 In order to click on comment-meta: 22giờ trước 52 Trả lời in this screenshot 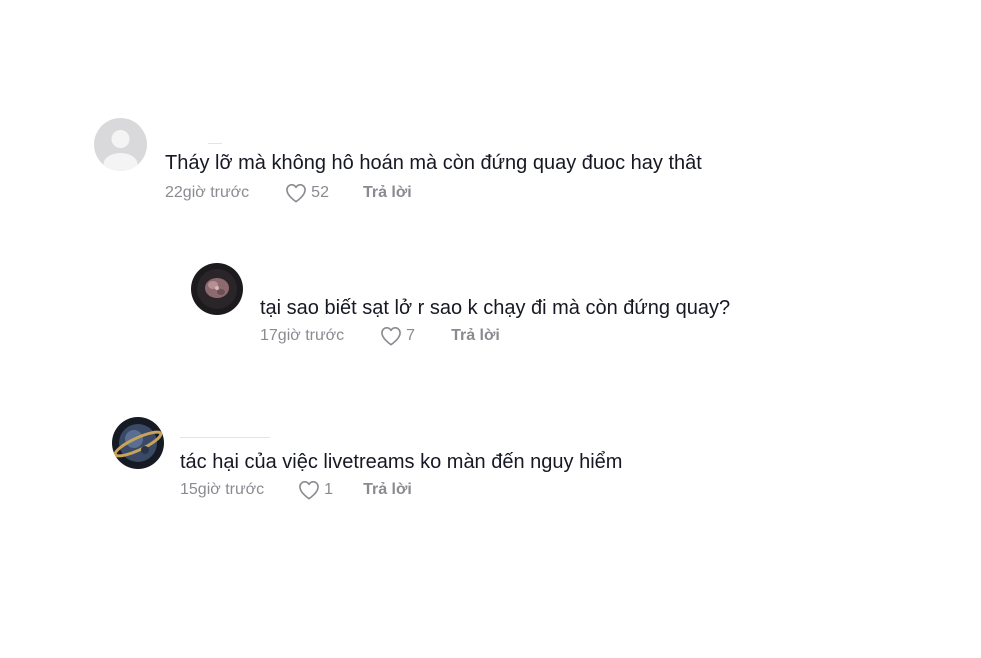, I will do `click(288, 193)`.